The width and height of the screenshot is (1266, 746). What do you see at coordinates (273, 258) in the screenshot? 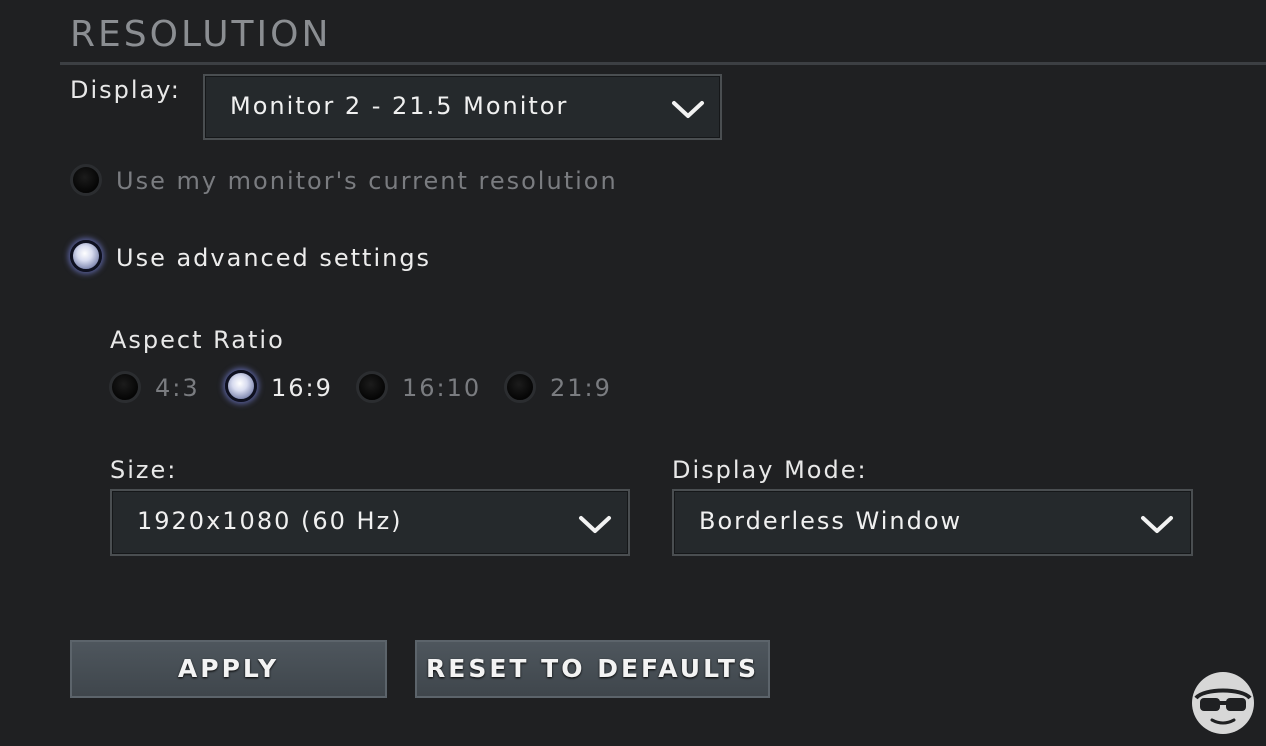
I see `radio-advanced-settings-label: Use advanced settings` at bounding box center [273, 258].